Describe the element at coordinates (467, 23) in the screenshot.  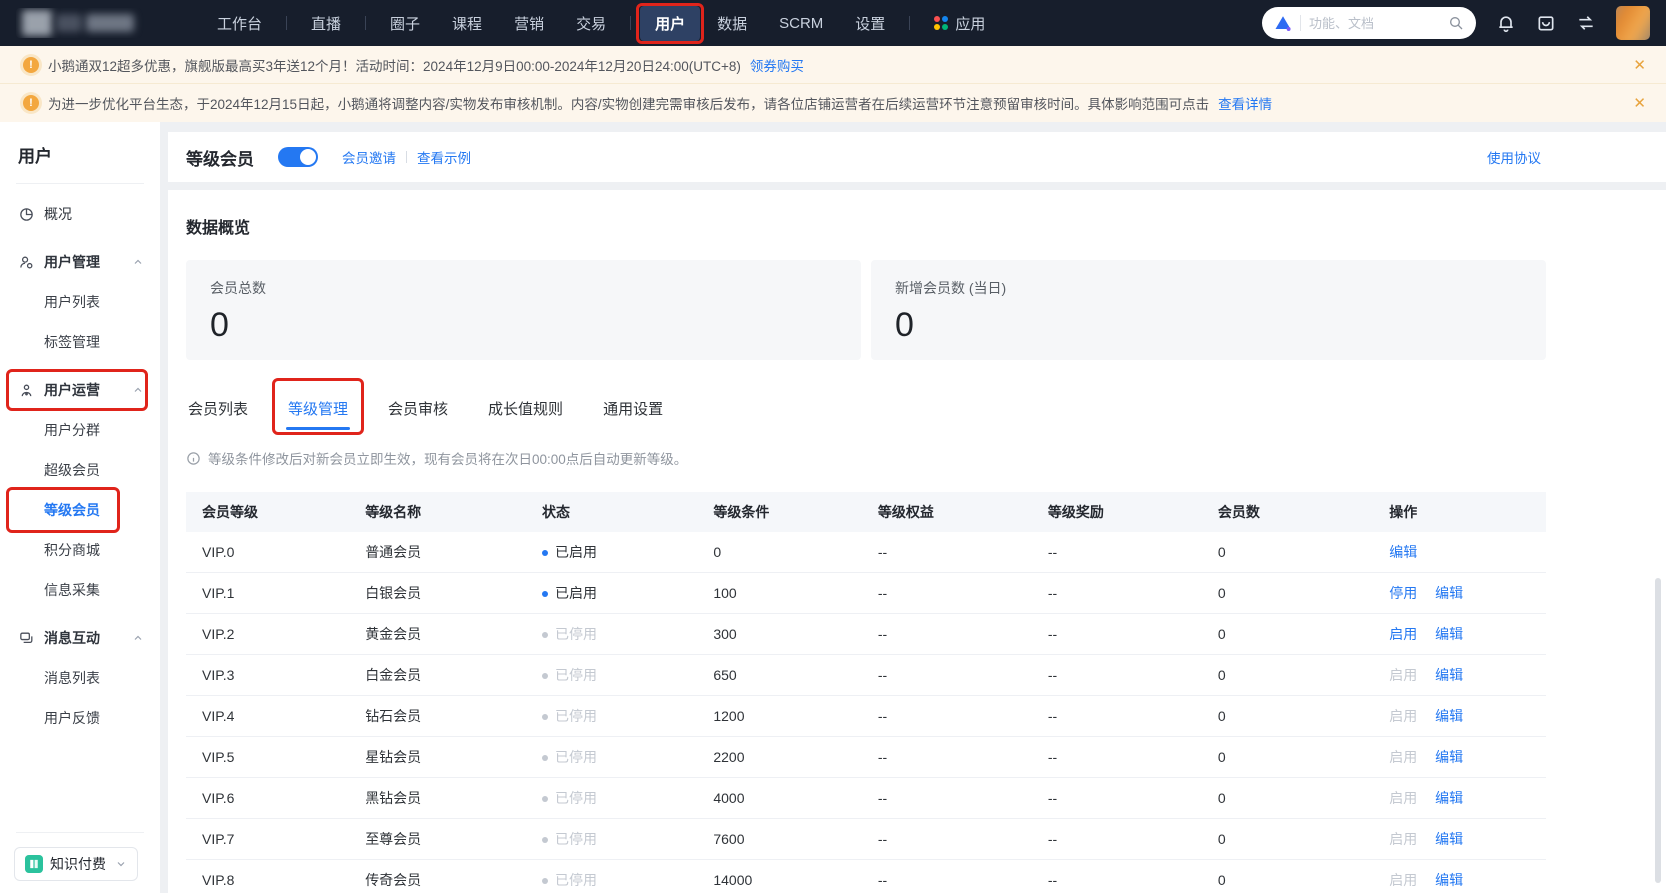
I see `nav-item-course: 课程` at that location.